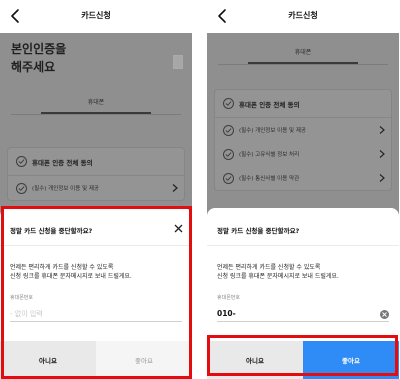 This screenshot has height=379, width=400. I want to click on consent-card: 휴대폰 인증 전체 동의 (필수) 개인정보 이용 및 제공, so click(96, 174).